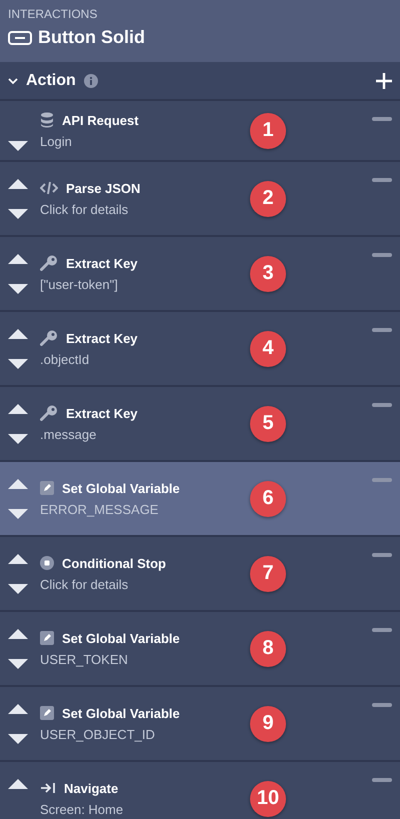  I want to click on code-icon, so click(49, 188).